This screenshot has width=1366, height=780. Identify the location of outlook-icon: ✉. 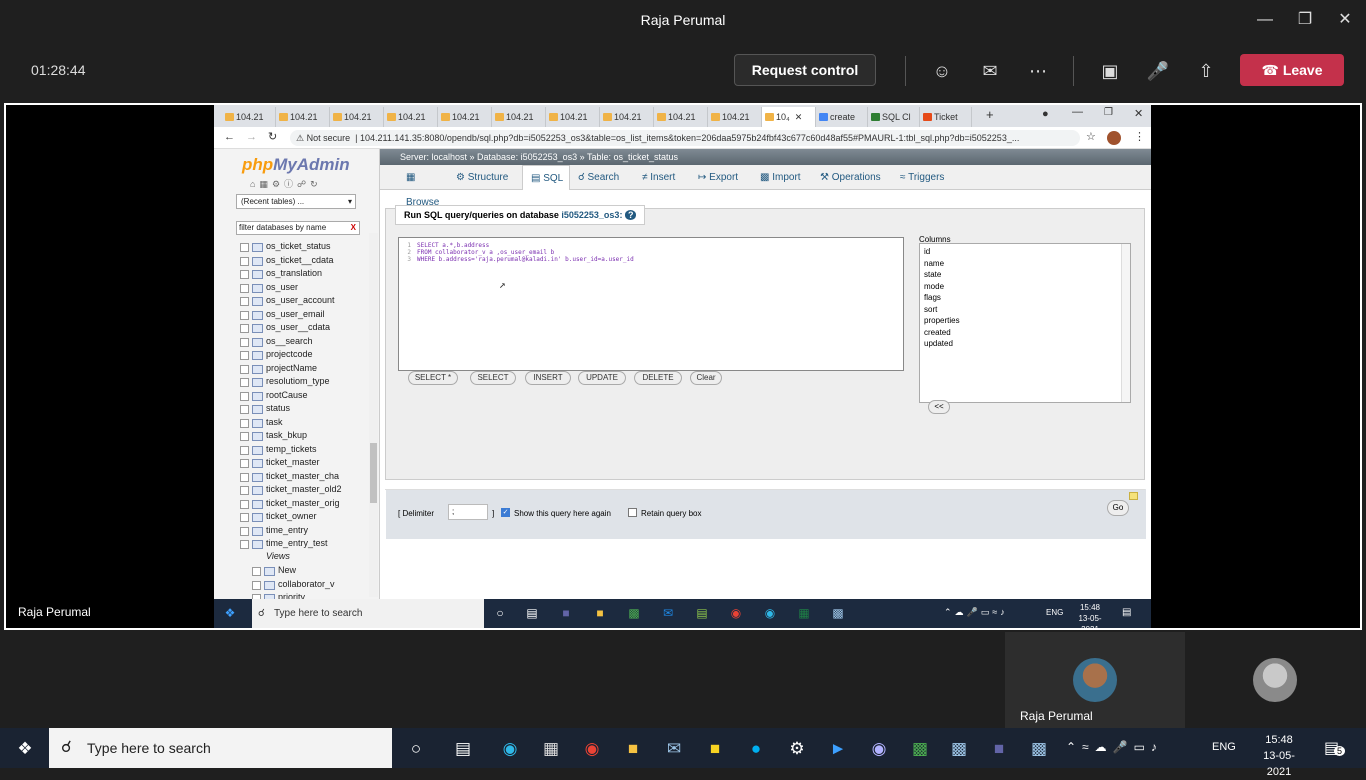
(668, 613).